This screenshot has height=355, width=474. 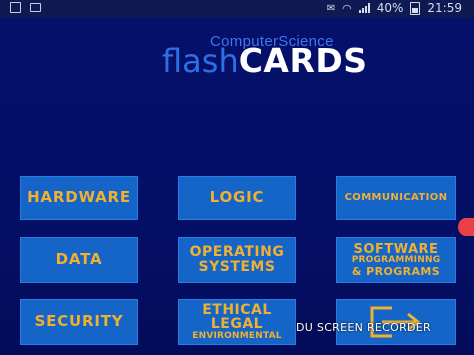 What do you see at coordinates (466, 227) in the screenshot?
I see `floating-recorder-bubble` at bounding box center [466, 227].